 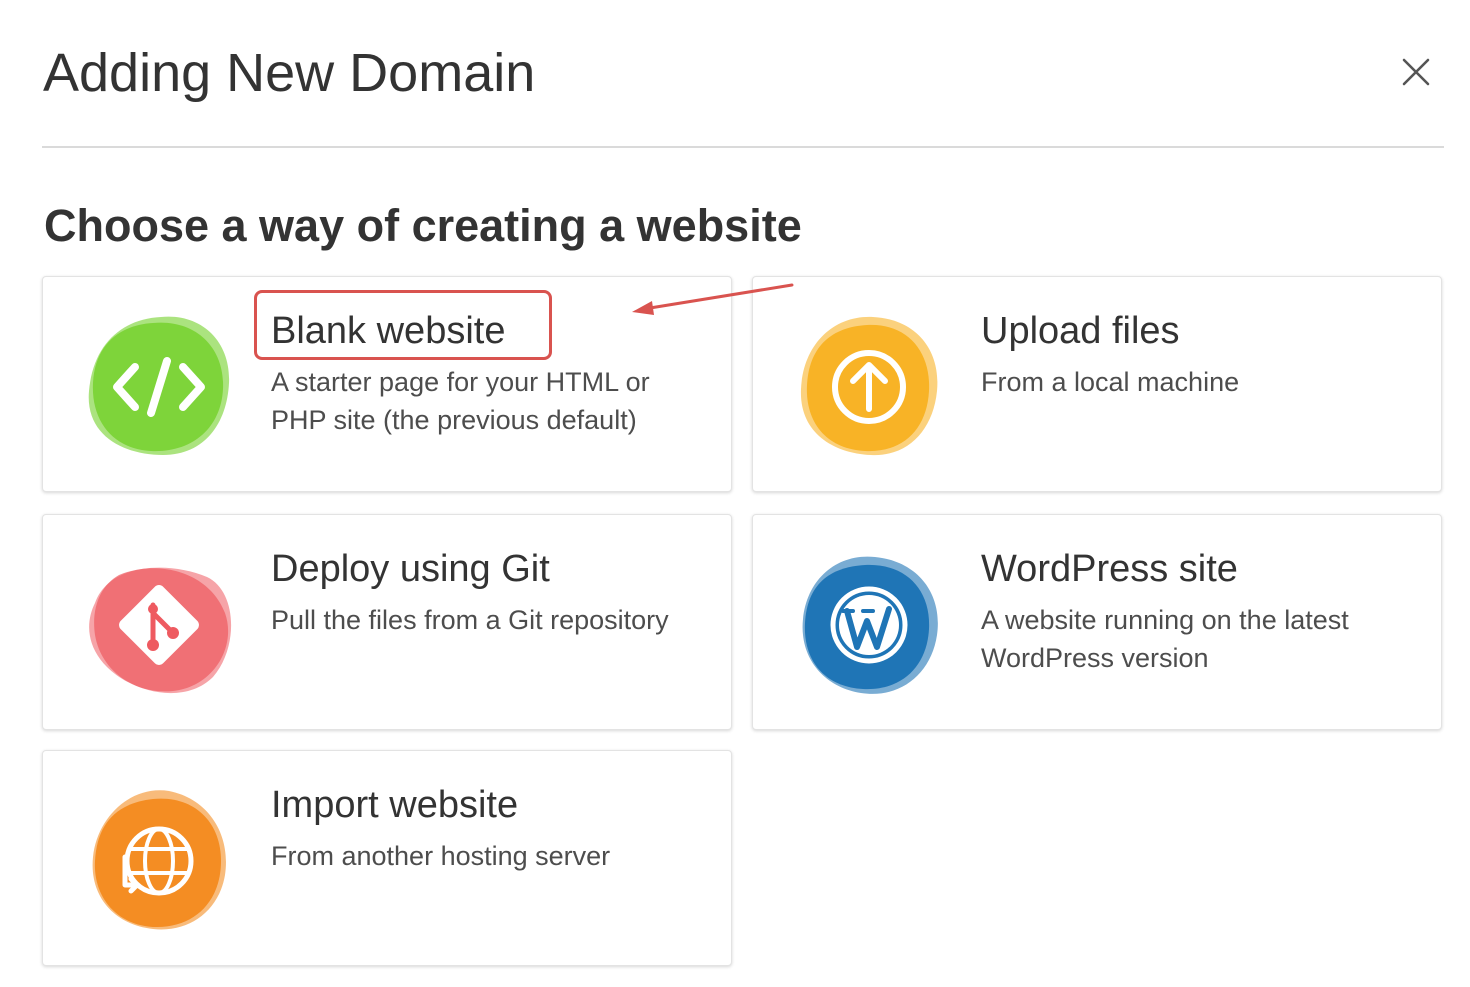 What do you see at coordinates (743, 147) in the screenshot?
I see `title-divider` at bounding box center [743, 147].